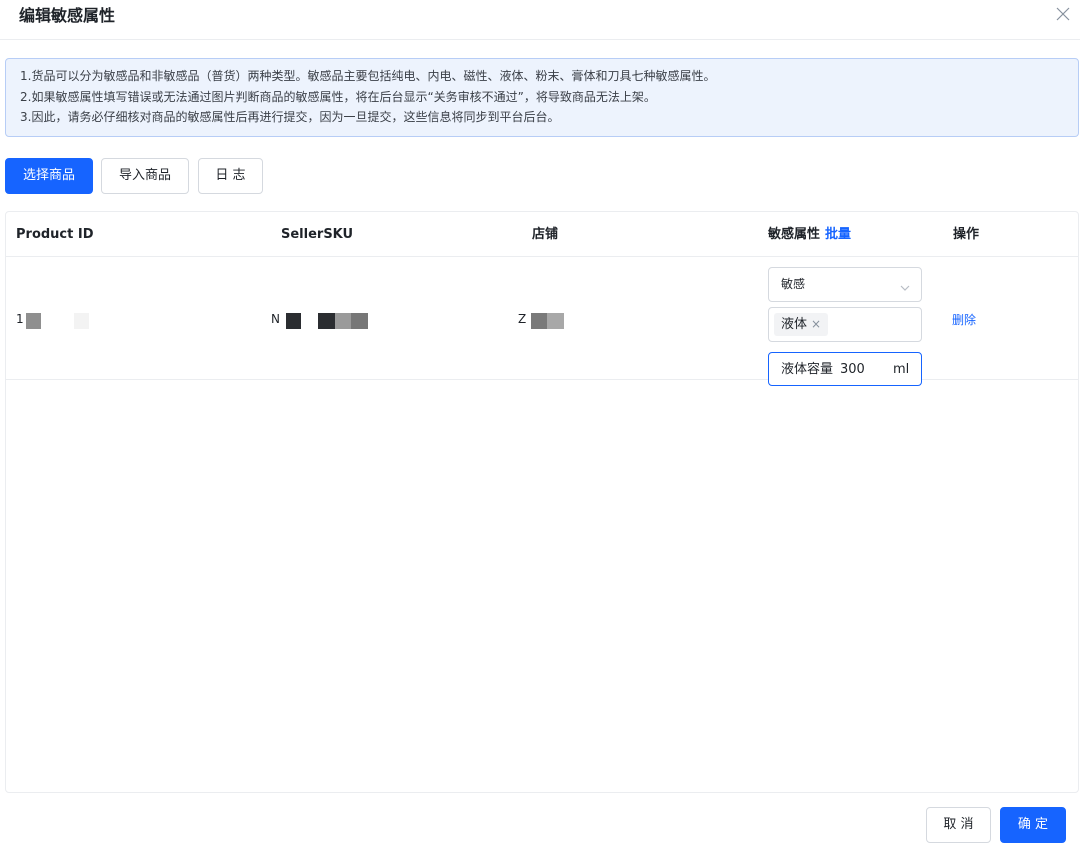 The image size is (1080, 848). I want to click on confirm-button: 确 定, so click(1033, 825).